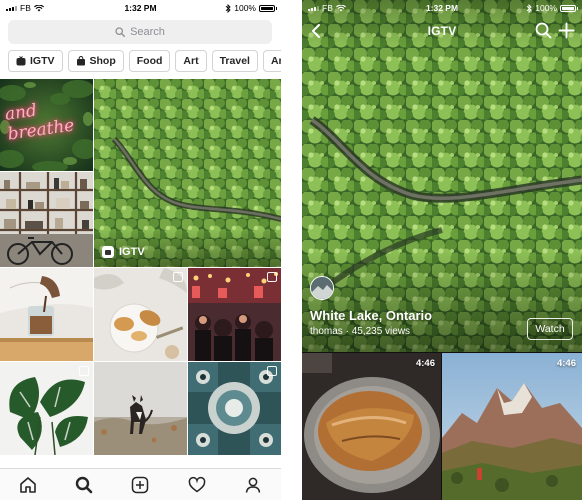 The image size is (582, 500). What do you see at coordinates (80, 61) in the screenshot?
I see `shopping-bag-icon` at bounding box center [80, 61].